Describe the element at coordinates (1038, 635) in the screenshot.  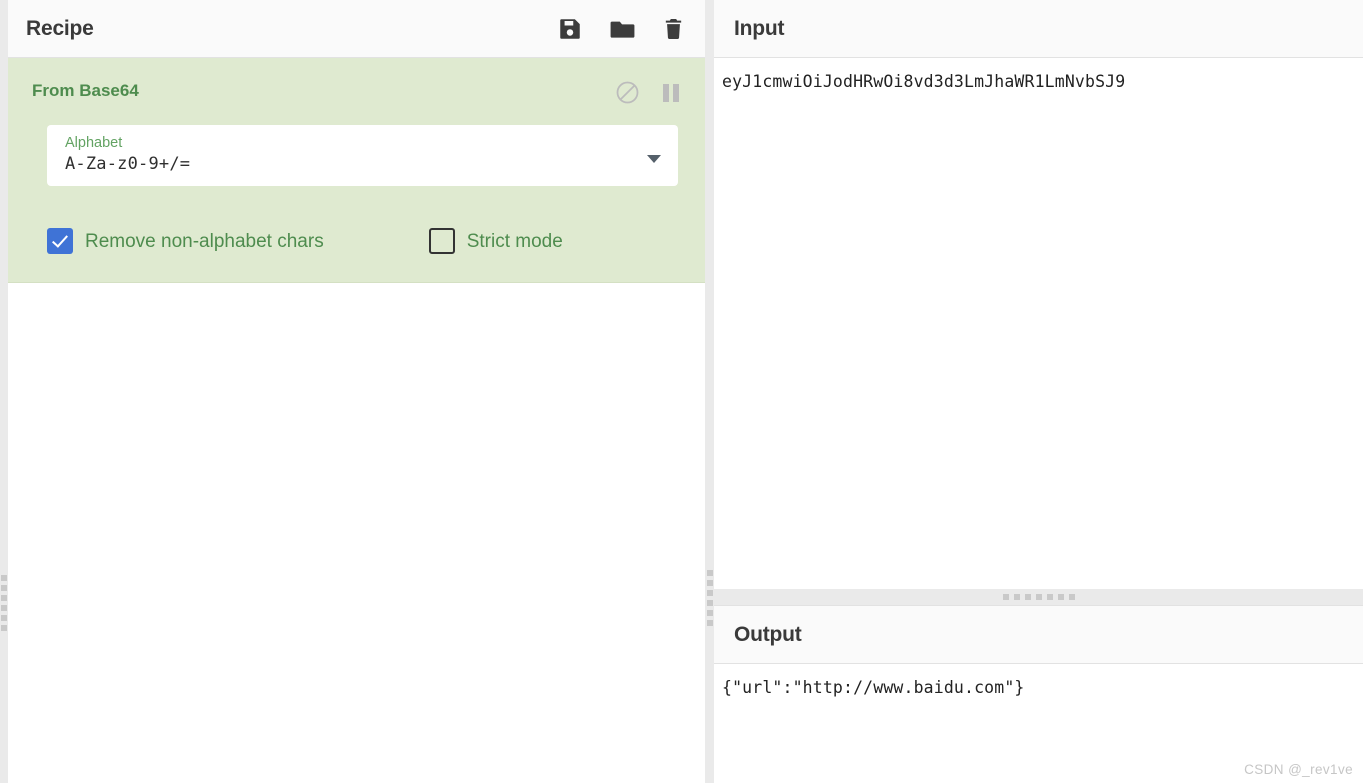
I see `output-header: Output` at that location.